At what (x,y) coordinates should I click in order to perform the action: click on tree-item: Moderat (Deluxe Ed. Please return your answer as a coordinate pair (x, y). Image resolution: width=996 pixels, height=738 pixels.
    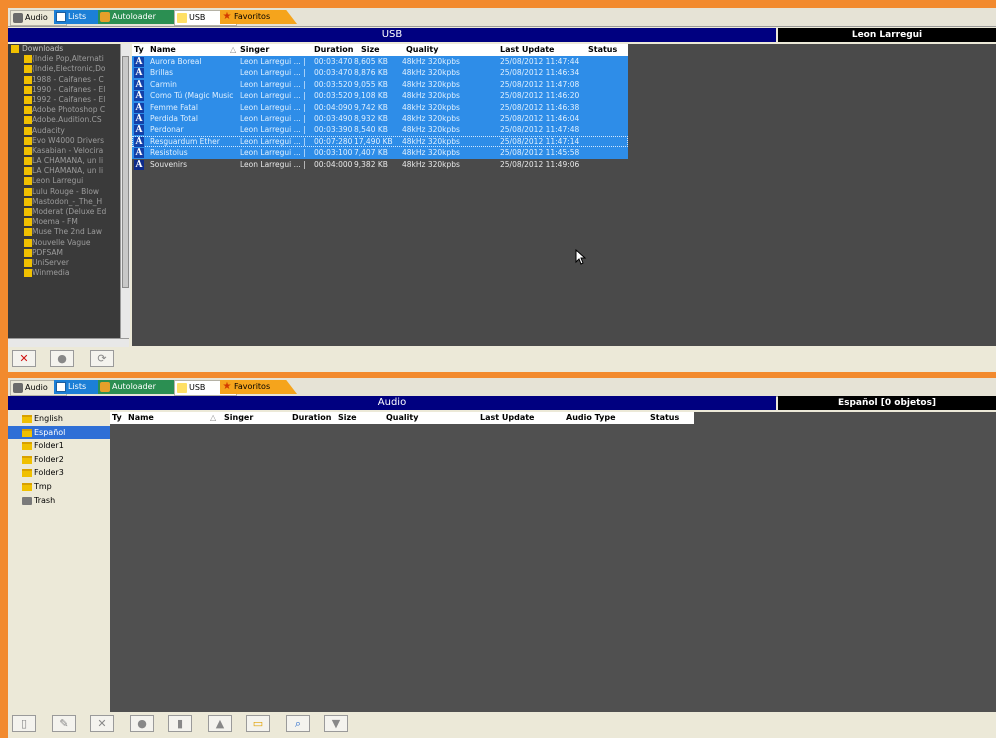
    Looking at the image, I should click on (64, 212).